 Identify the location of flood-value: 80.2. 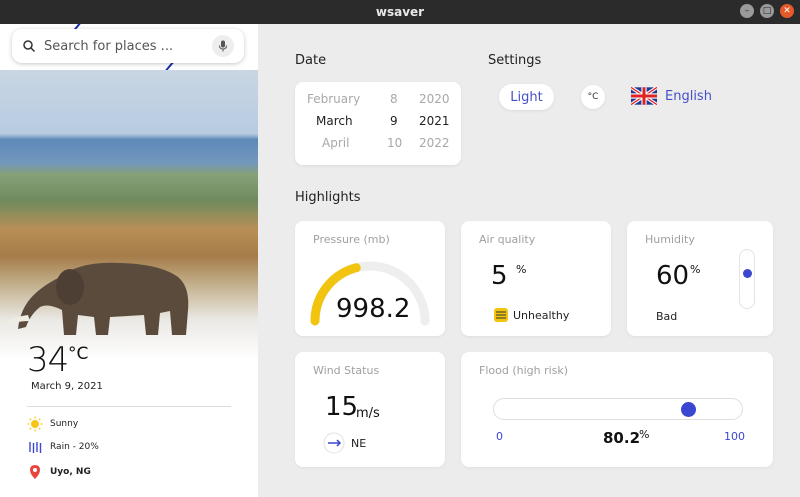
(622, 438).